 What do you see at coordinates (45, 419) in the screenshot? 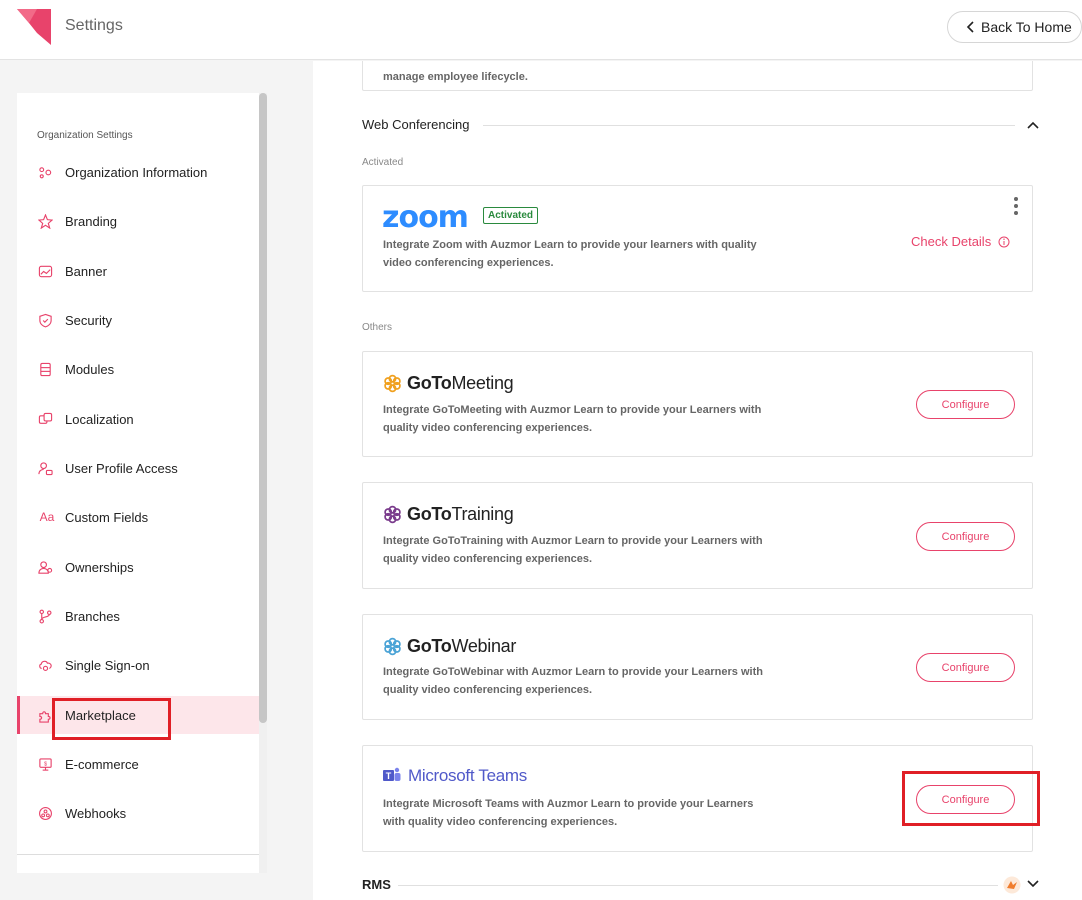
I see `localization-icon` at bounding box center [45, 419].